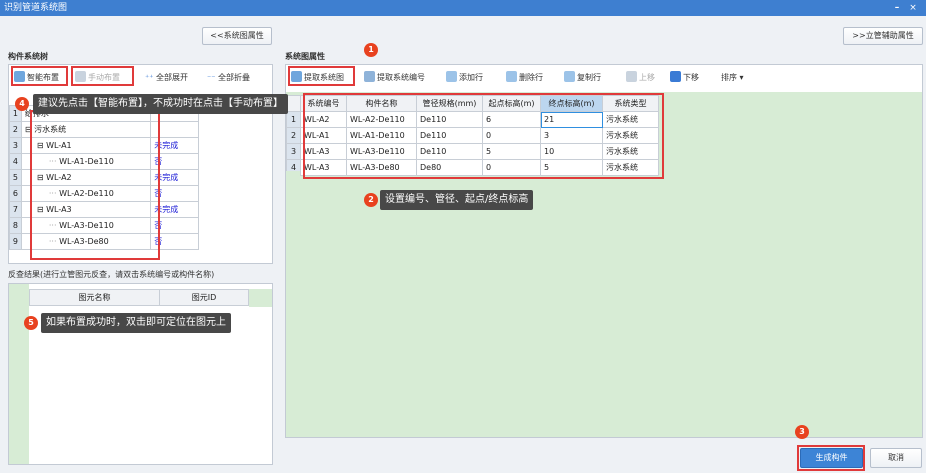 The image size is (926, 473). Describe the element at coordinates (45, 129) in the screenshot. I see `tree-indent: ⊟ 污水系统` at that location.